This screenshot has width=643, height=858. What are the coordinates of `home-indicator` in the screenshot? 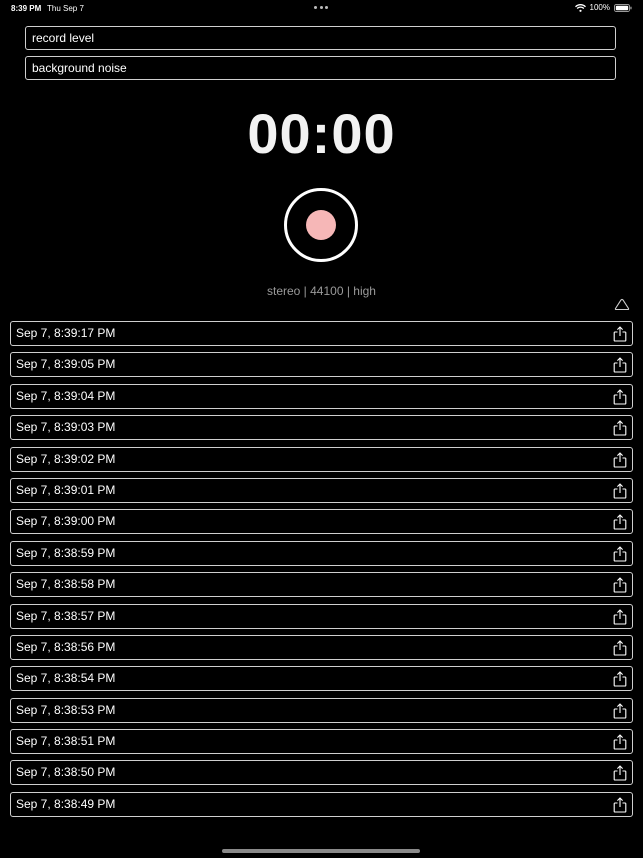 It's located at (321, 851).